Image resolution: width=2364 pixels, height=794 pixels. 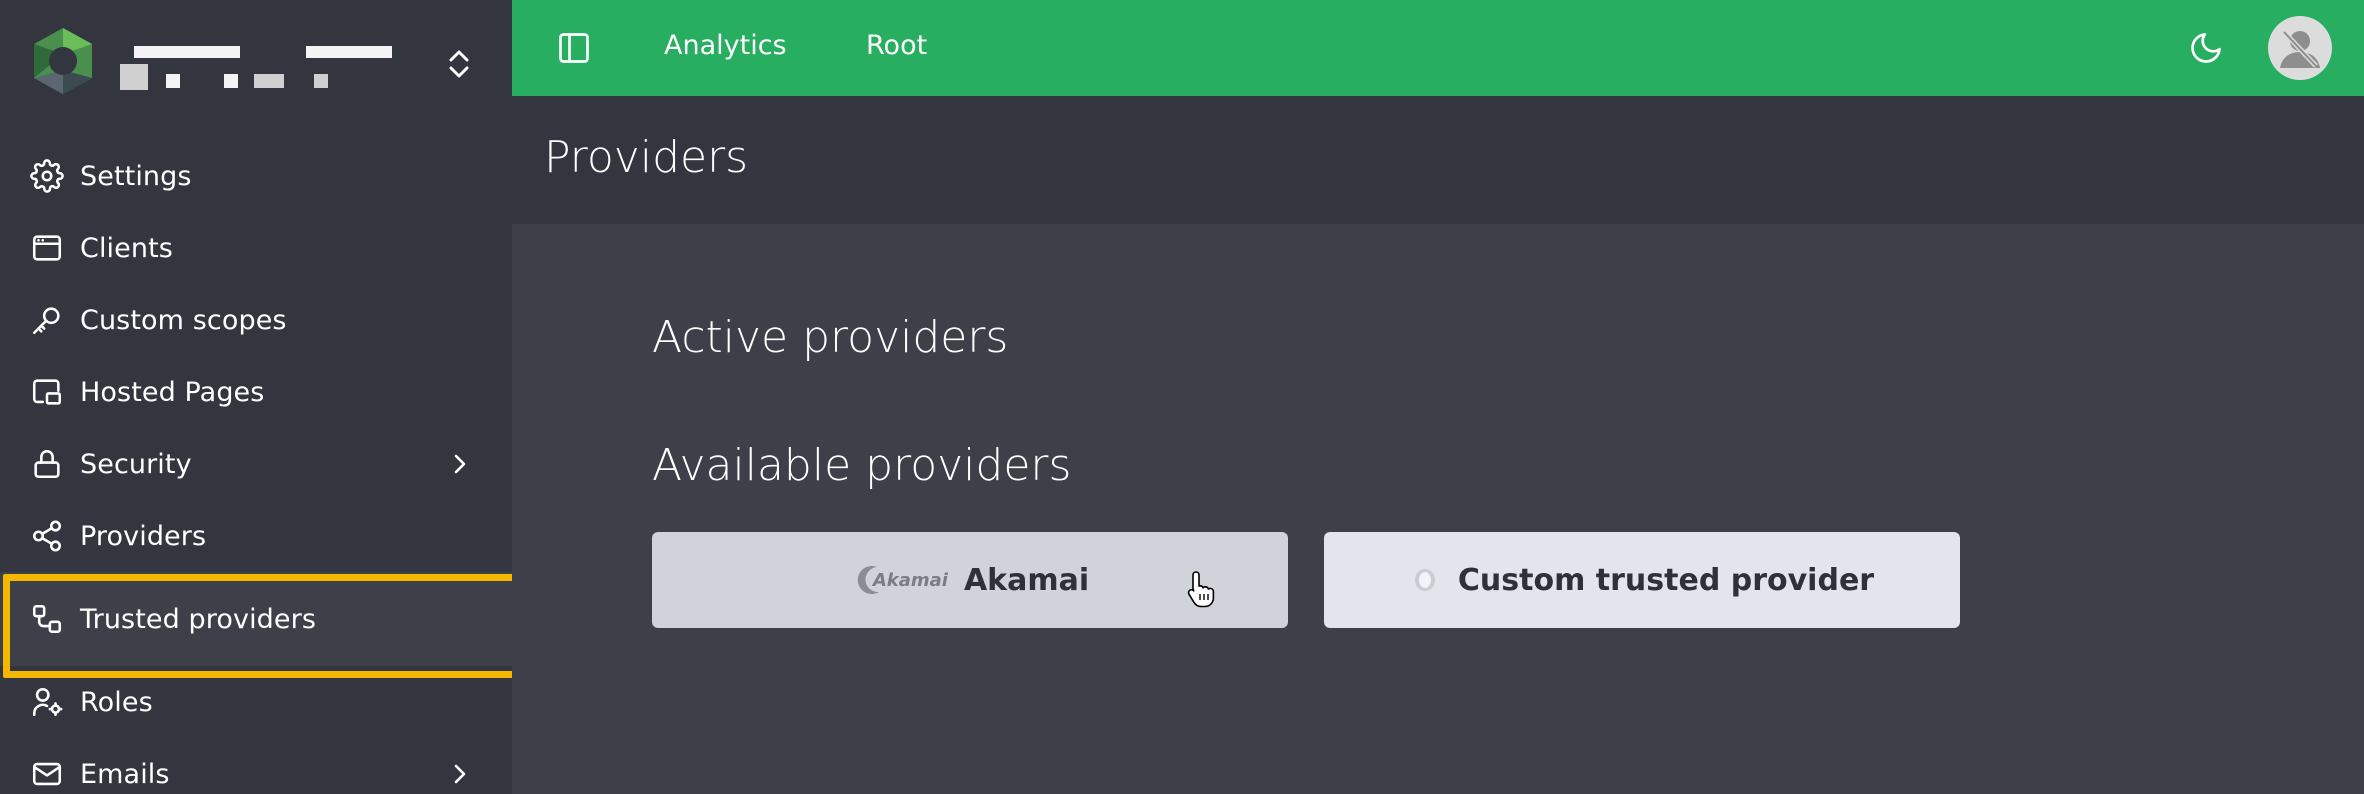 I want to click on sidebar-item-label: Clients, so click(x=126, y=248).